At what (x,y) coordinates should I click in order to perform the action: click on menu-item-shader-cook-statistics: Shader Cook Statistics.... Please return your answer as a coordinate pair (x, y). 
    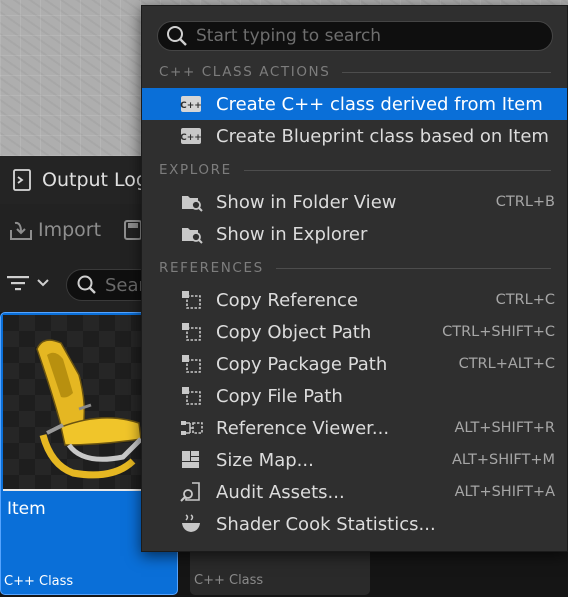
    Looking at the image, I should click on (354, 524).